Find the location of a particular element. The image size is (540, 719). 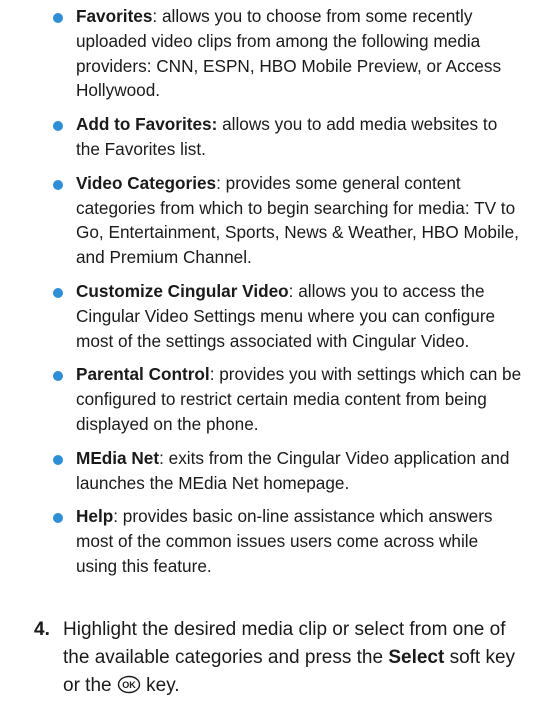

option-term: Parental Control is located at coordinates (143, 374).